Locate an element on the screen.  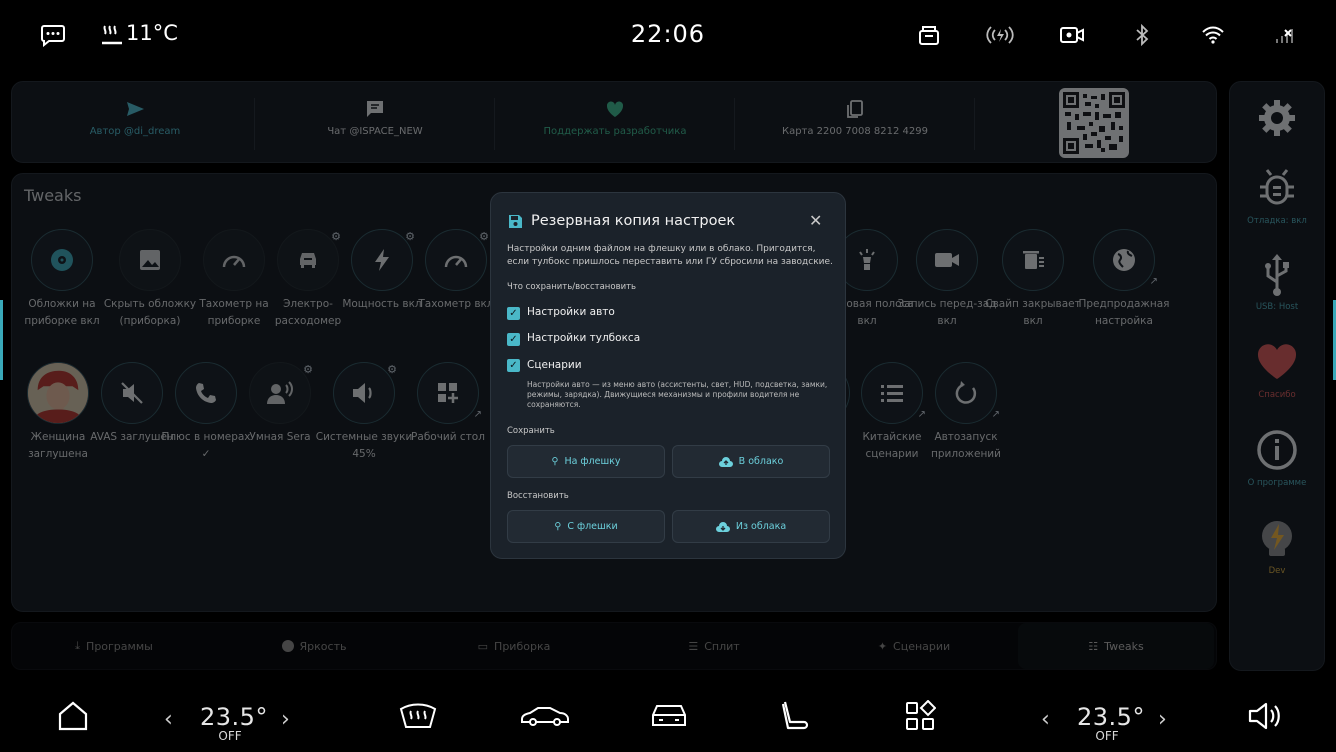
right-temp-down-button: ‹ is located at coordinates (1045, 719).